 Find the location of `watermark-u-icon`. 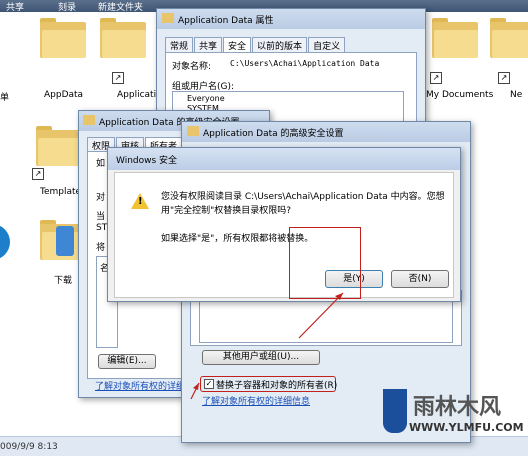

watermark-u-icon is located at coordinates (395, 411).